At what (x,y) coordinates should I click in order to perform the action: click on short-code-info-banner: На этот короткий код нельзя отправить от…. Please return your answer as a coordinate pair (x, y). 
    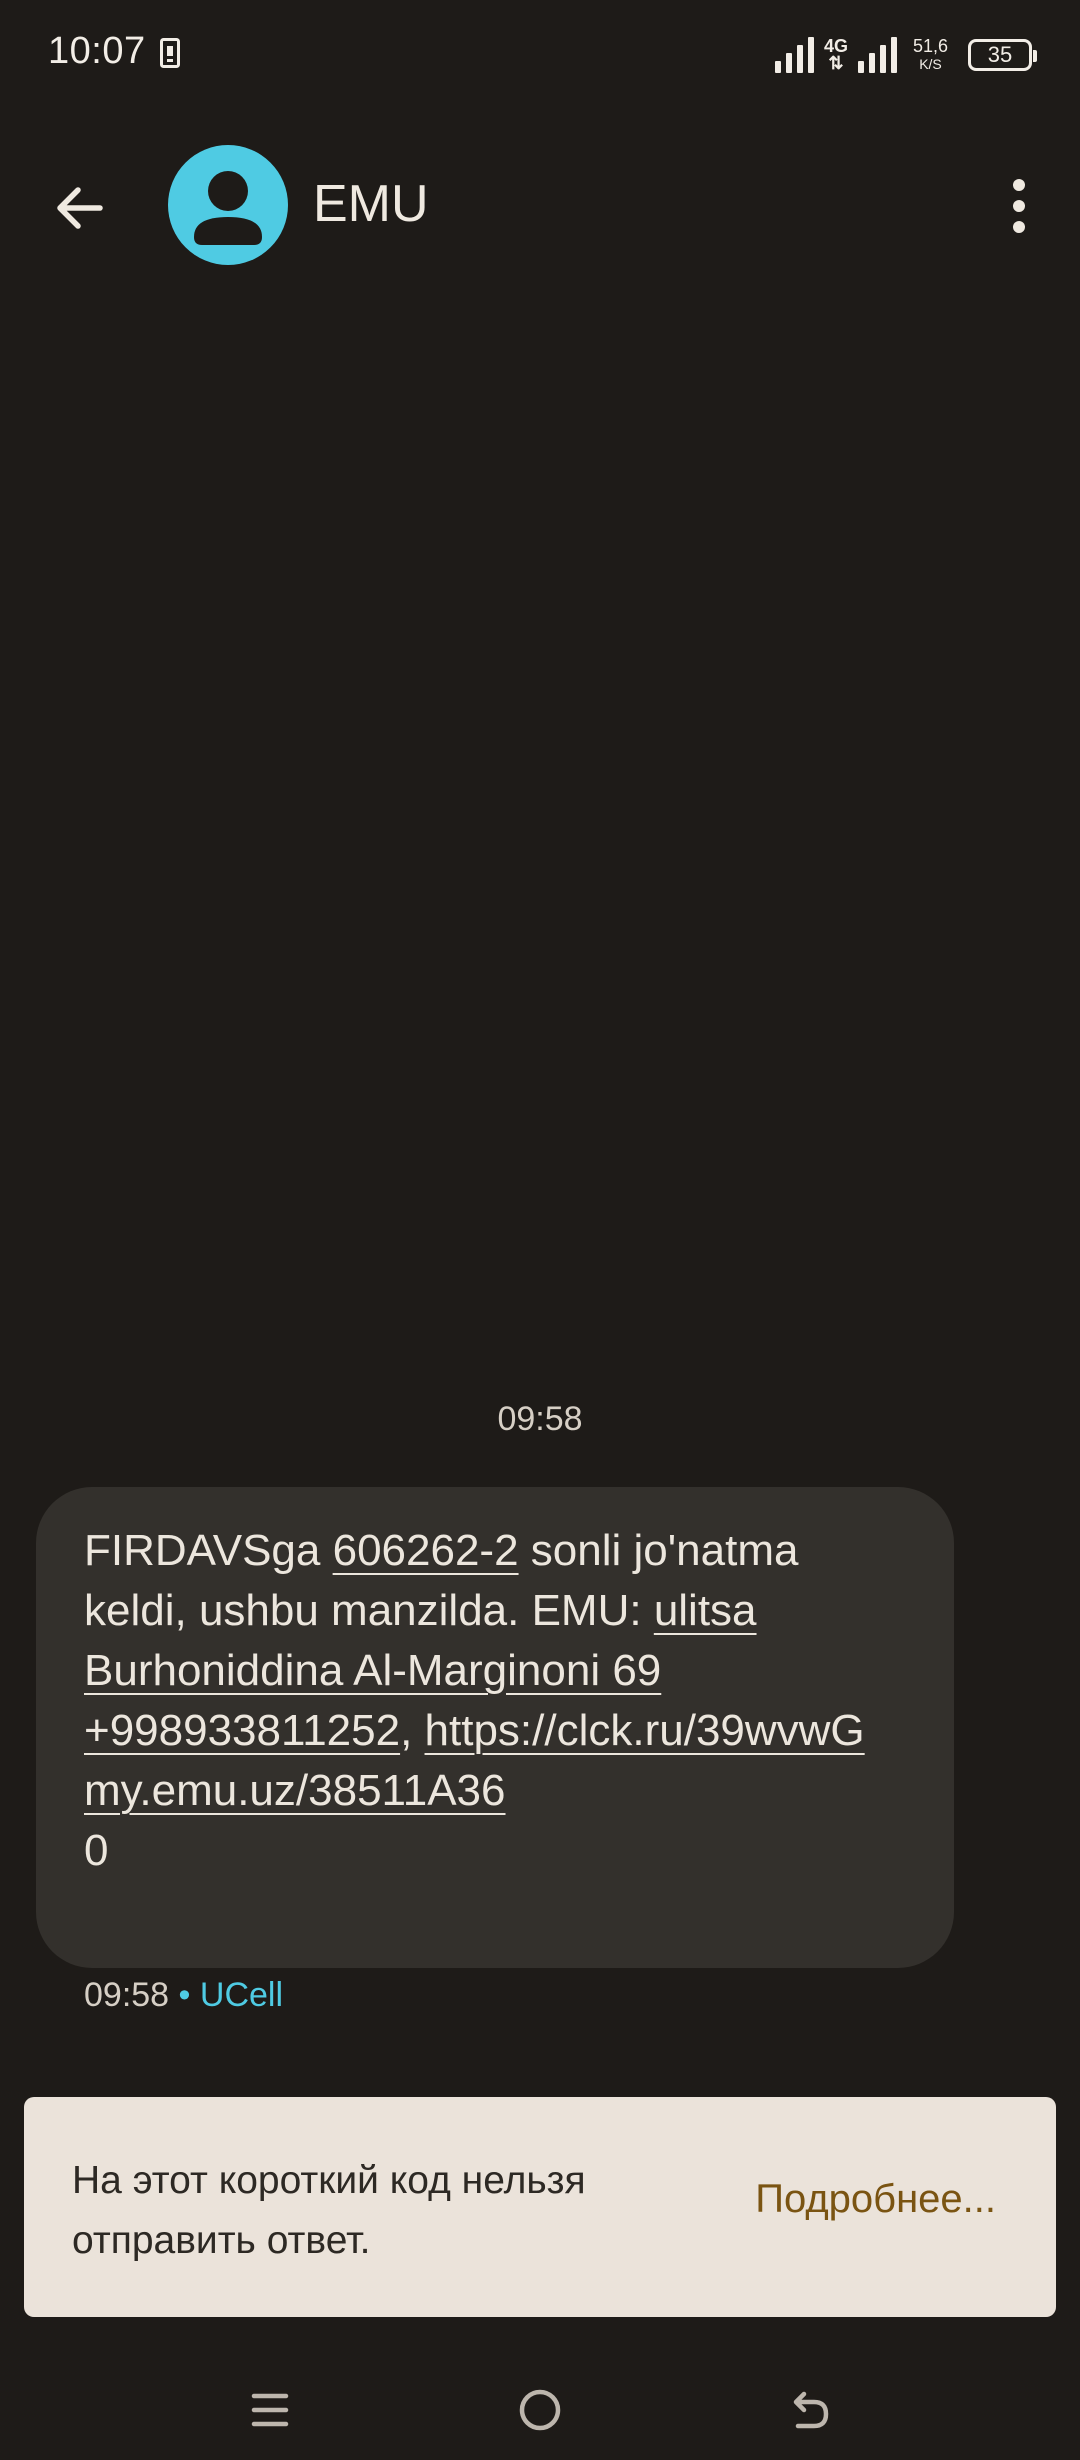
    Looking at the image, I should click on (540, 2207).